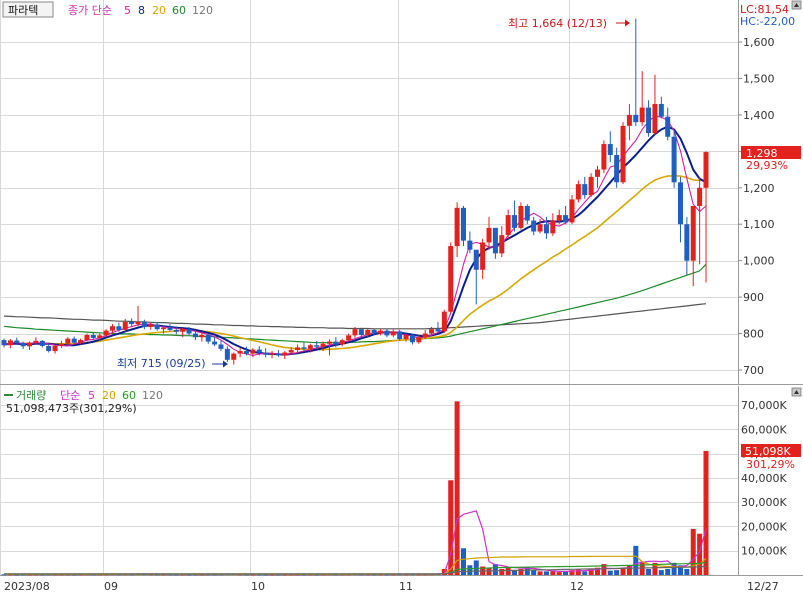  What do you see at coordinates (577, 586) in the screenshot?
I see `x-tick-label: 12` at bounding box center [577, 586].